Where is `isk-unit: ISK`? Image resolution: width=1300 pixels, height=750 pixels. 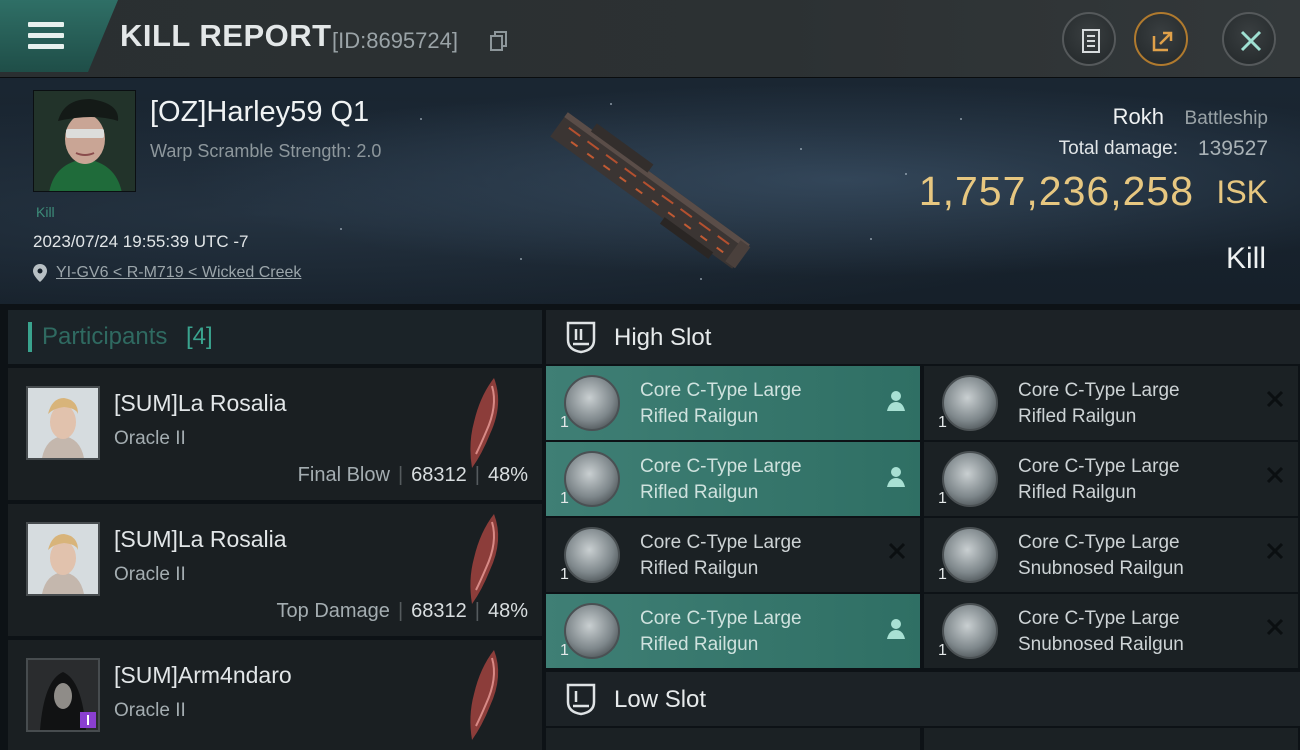
isk-unit: ISK is located at coordinates (1242, 192).